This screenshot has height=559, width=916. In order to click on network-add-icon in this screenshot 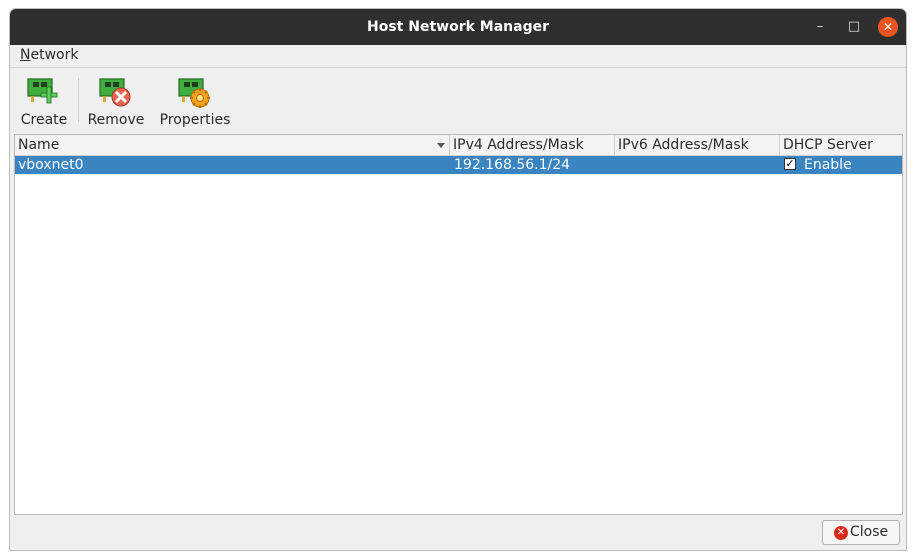, I will do `click(42, 91)`.